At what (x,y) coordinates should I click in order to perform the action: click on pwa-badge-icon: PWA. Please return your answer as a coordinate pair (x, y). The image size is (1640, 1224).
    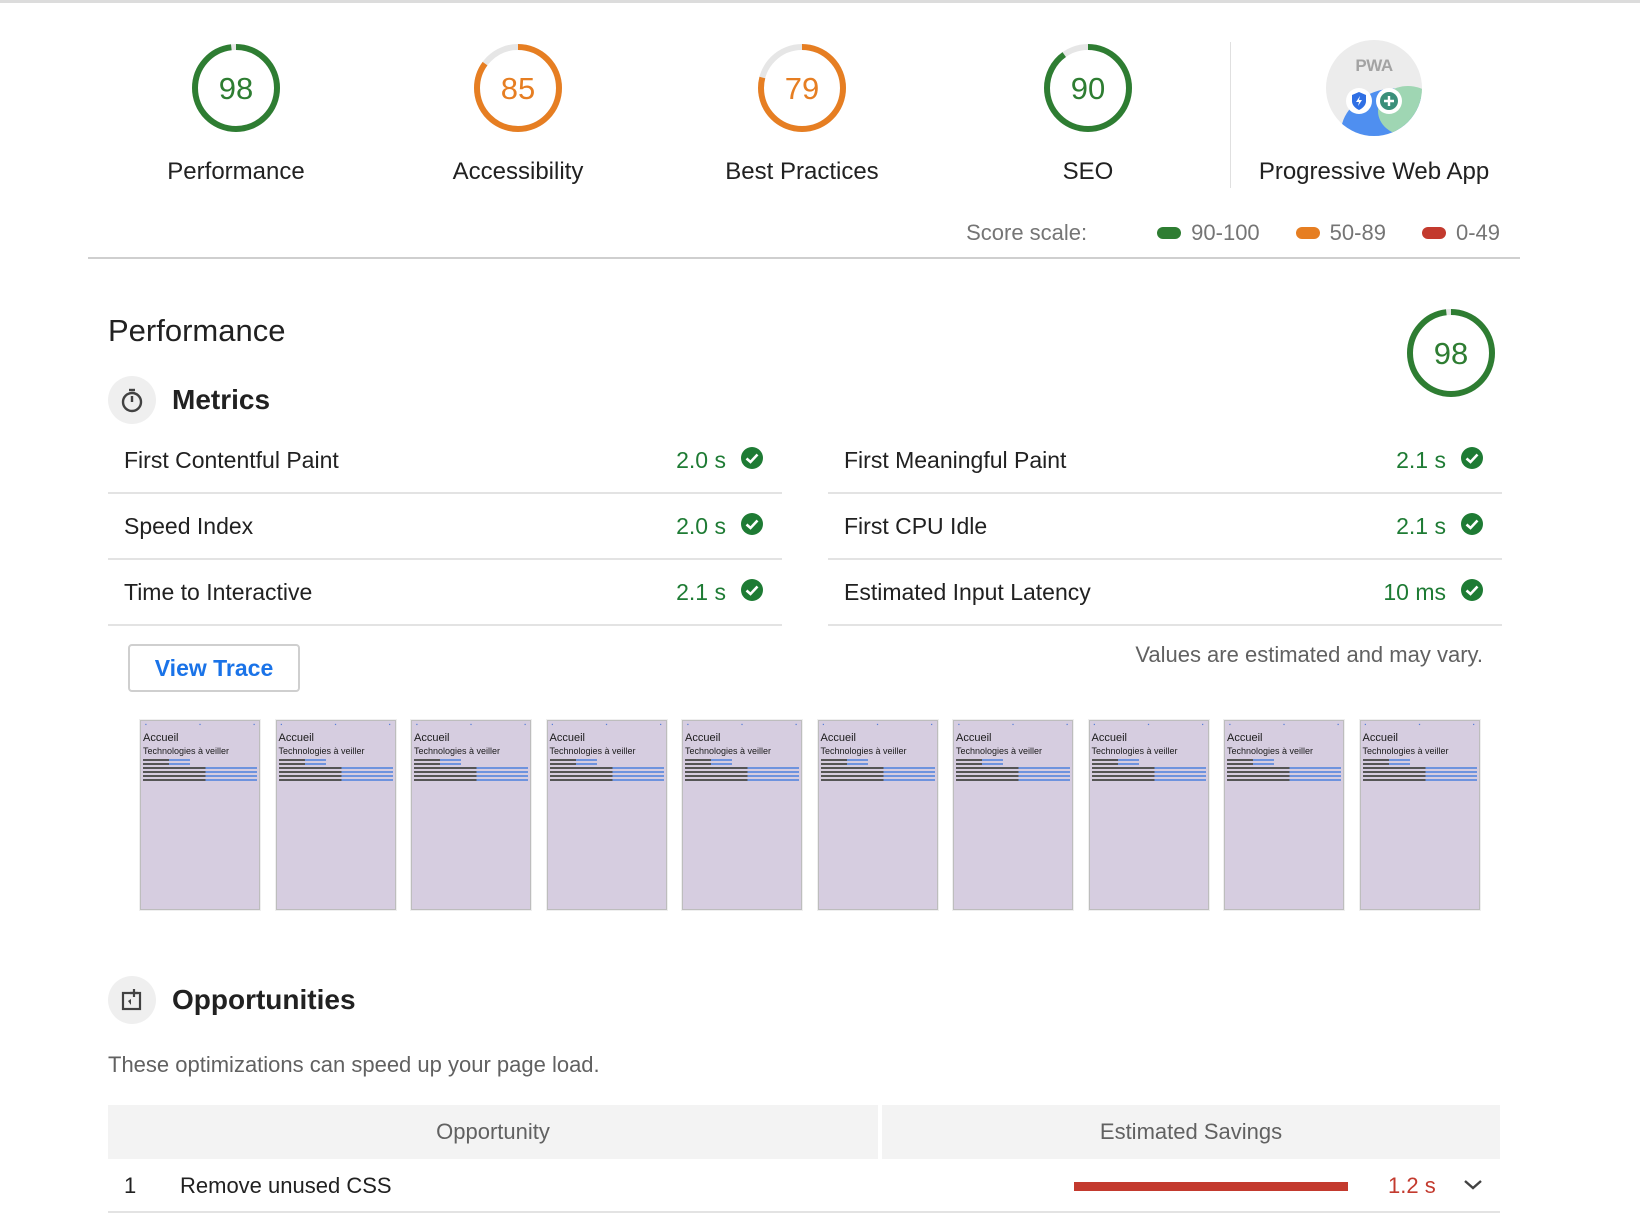
    Looking at the image, I should click on (1374, 88).